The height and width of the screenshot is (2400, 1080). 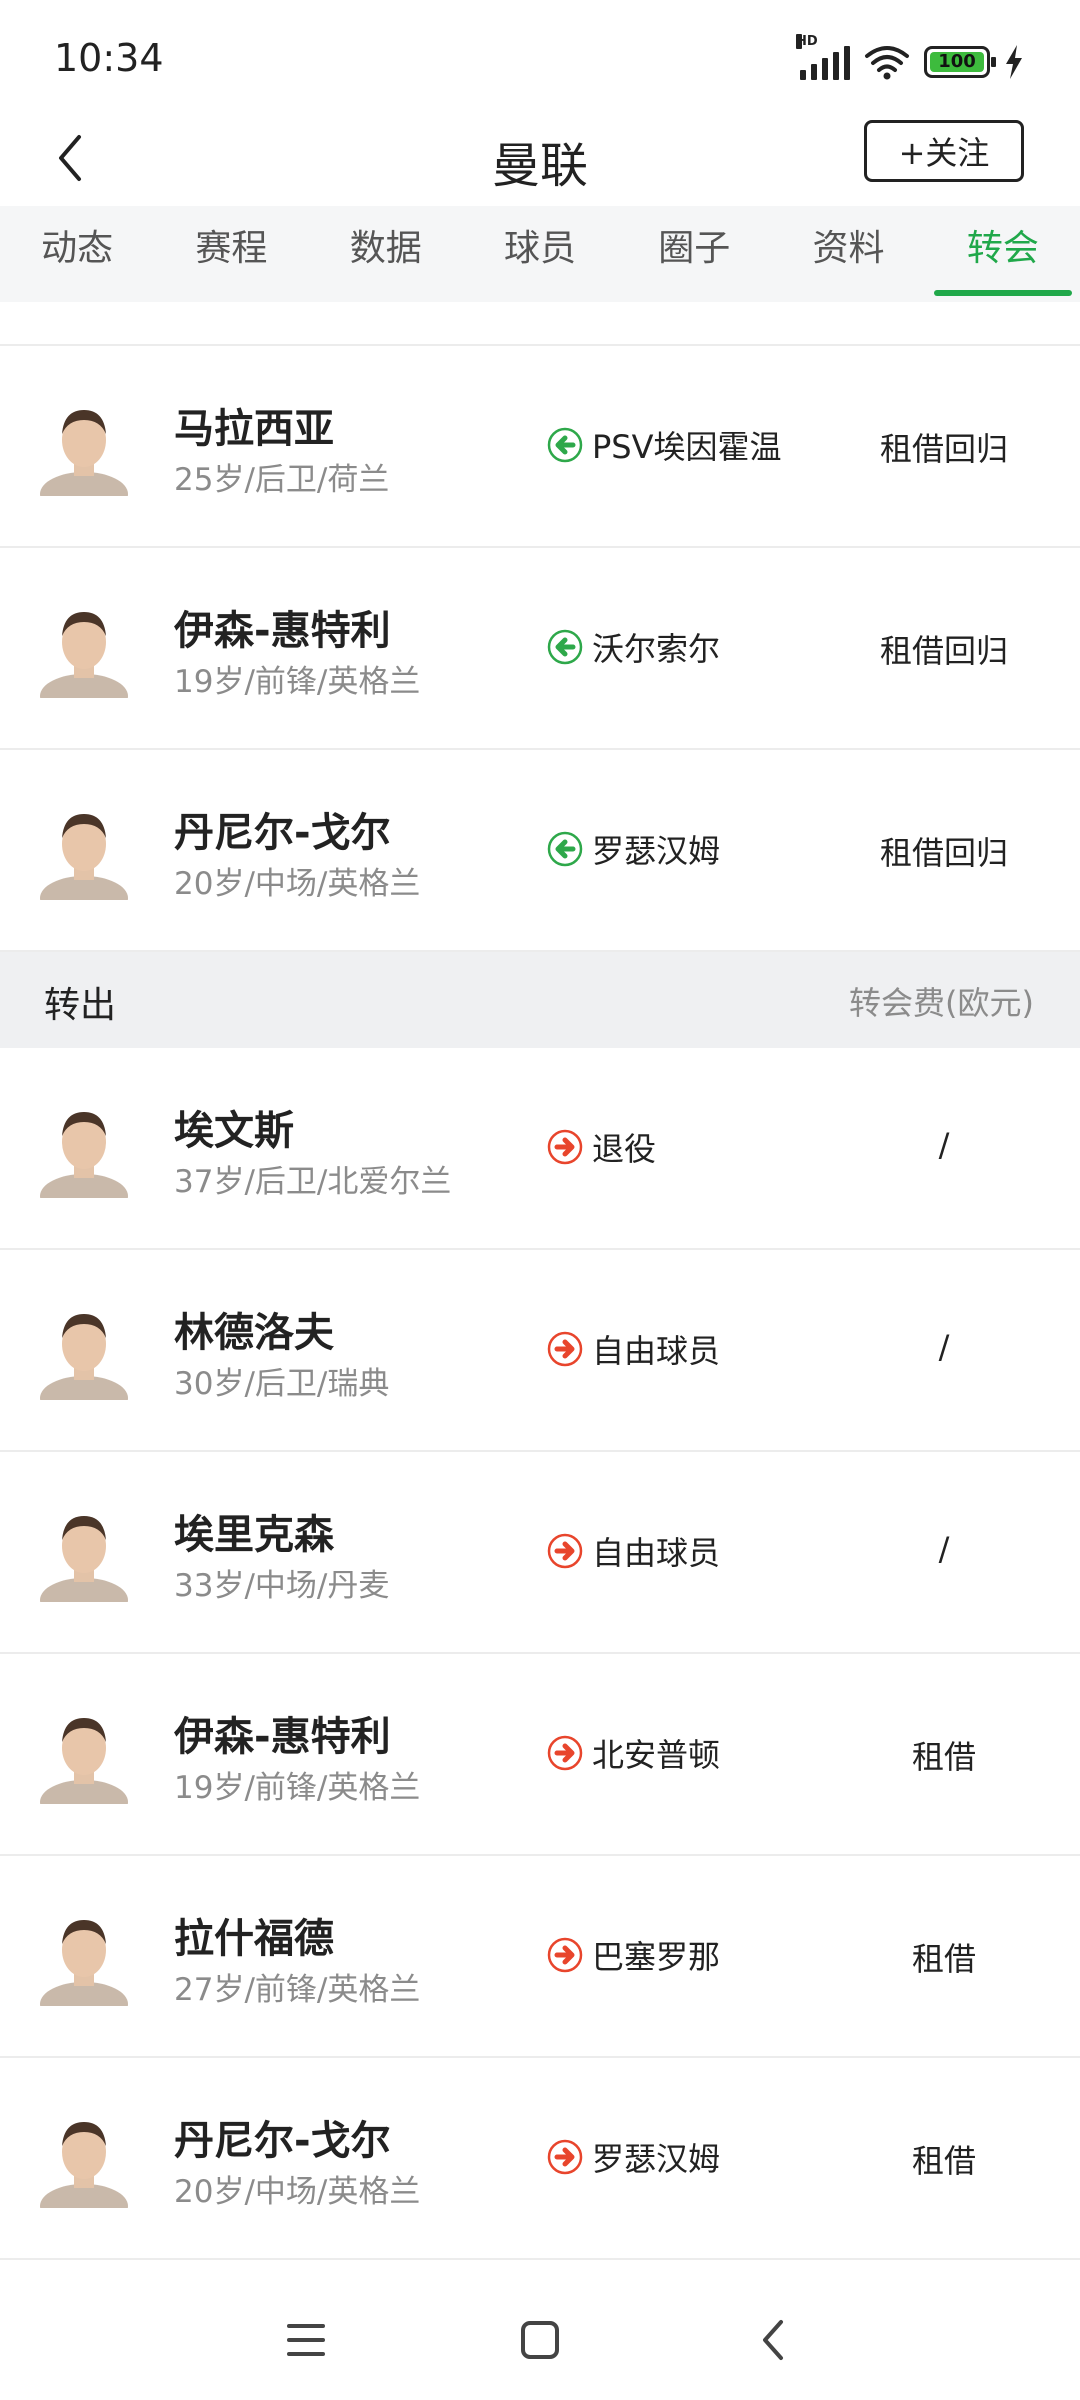 What do you see at coordinates (254, 429) in the screenshot?
I see `player-name: 马拉西亚` at bounding box center [254, 429].